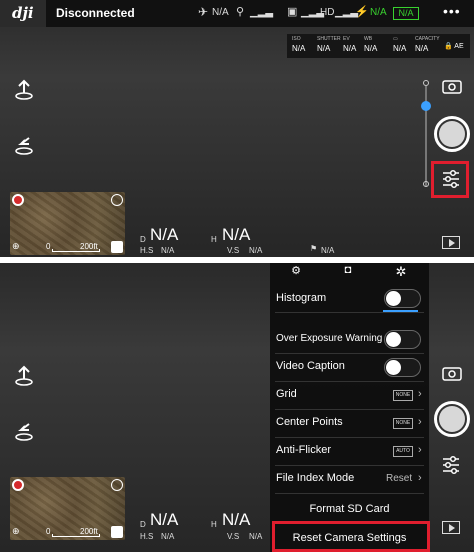 This screenshot has width=474, height=552. What do you see at coordinates (349, 340) in the screenshot?
I see `menu-row-over-exposure-warning: Over Exposure Warning` at bounding box center [349, 340].